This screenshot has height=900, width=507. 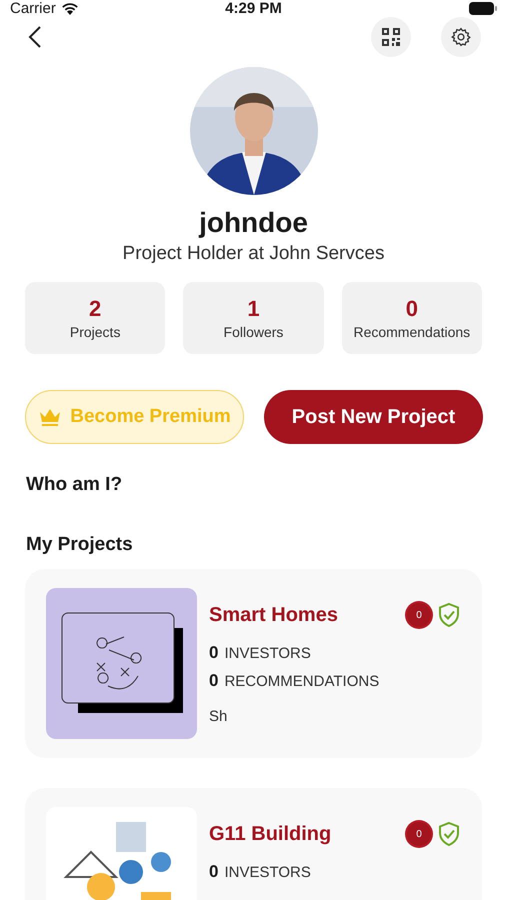 I want to click on section-heading: My Projects, so click(x=79, y=545).